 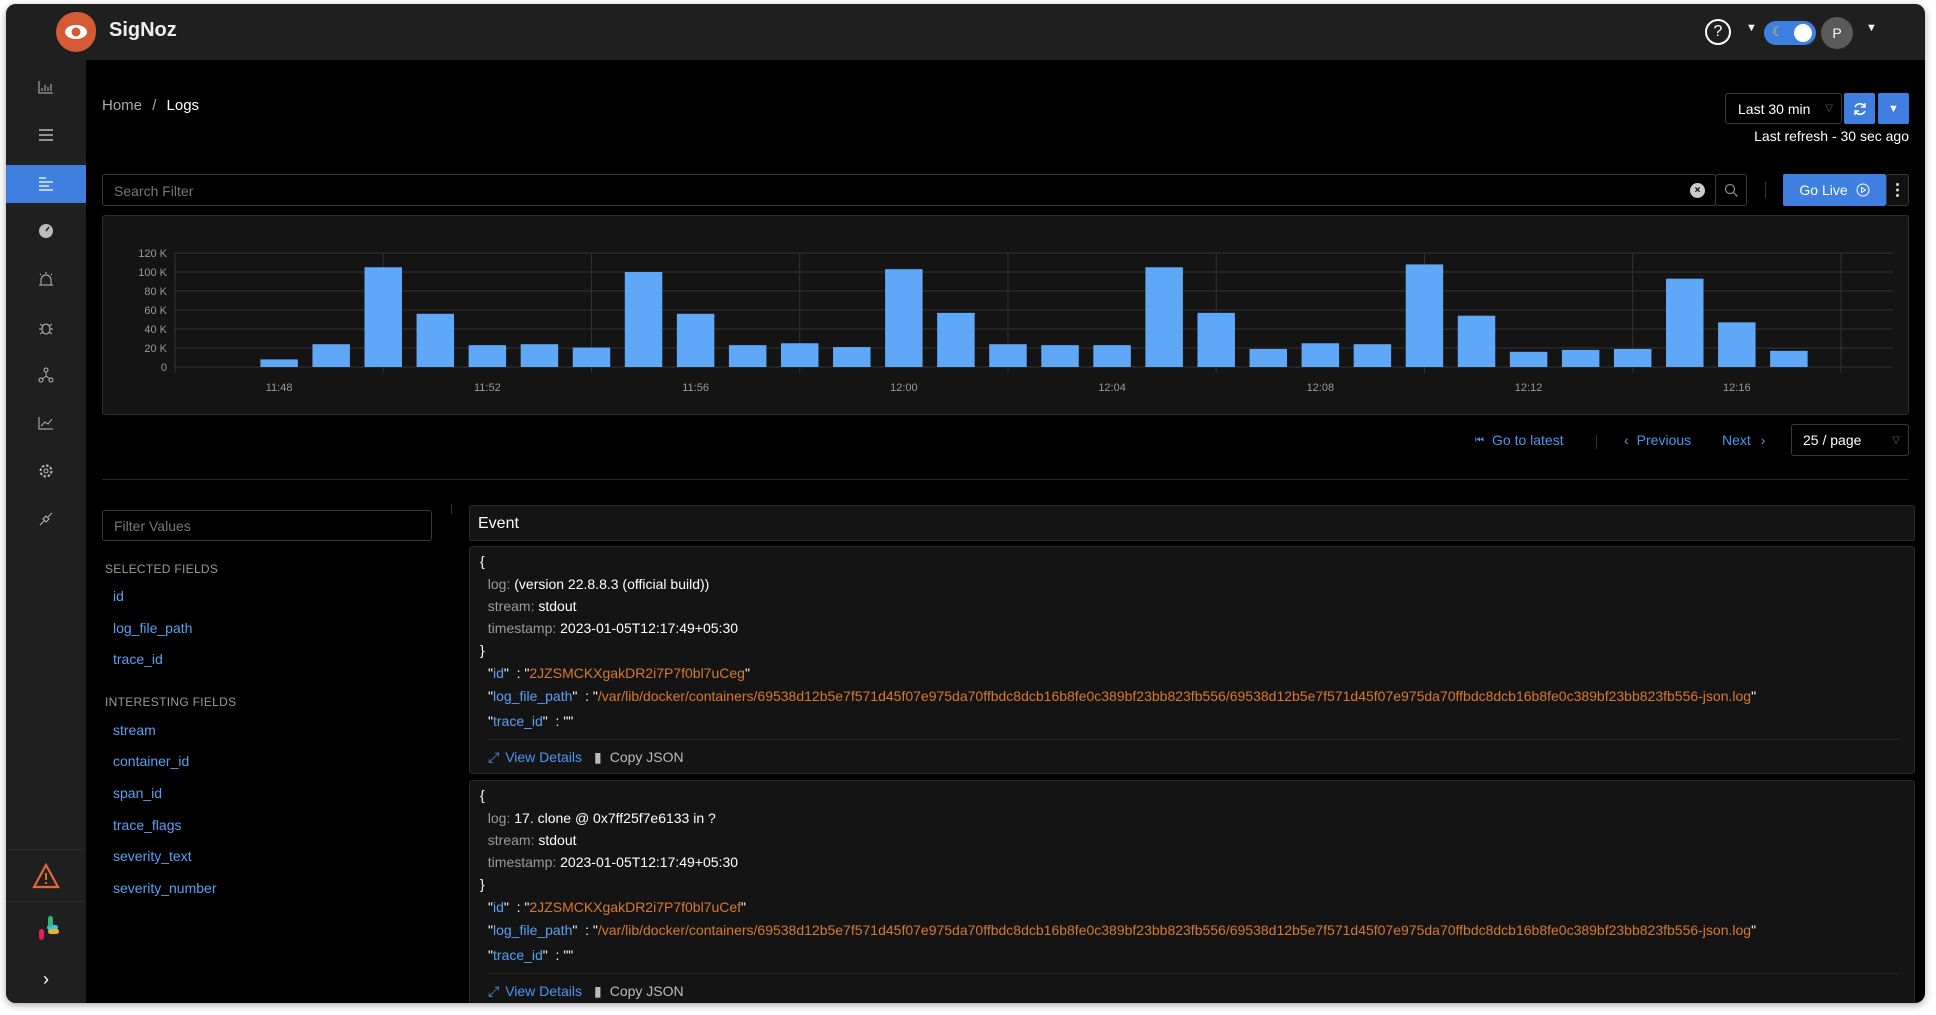 I want to click on go-to-latest-button: ⏮ Go to latest, so click(x=1519, y=440).